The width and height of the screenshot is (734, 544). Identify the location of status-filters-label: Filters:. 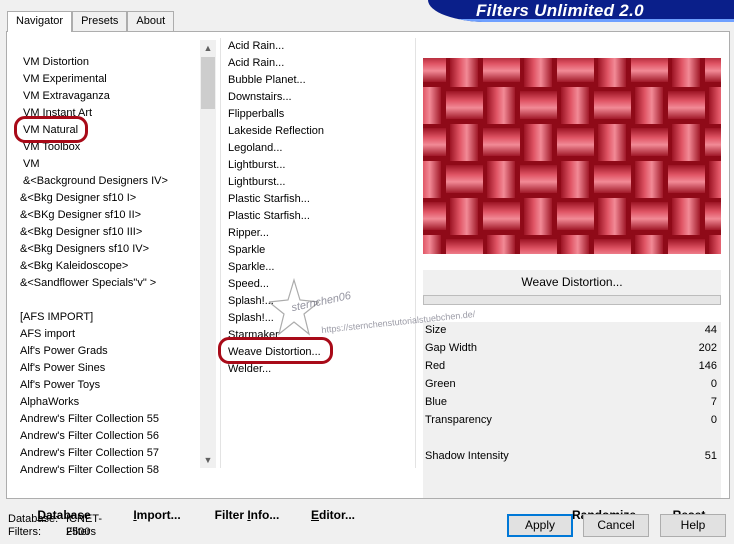
(24, 532).